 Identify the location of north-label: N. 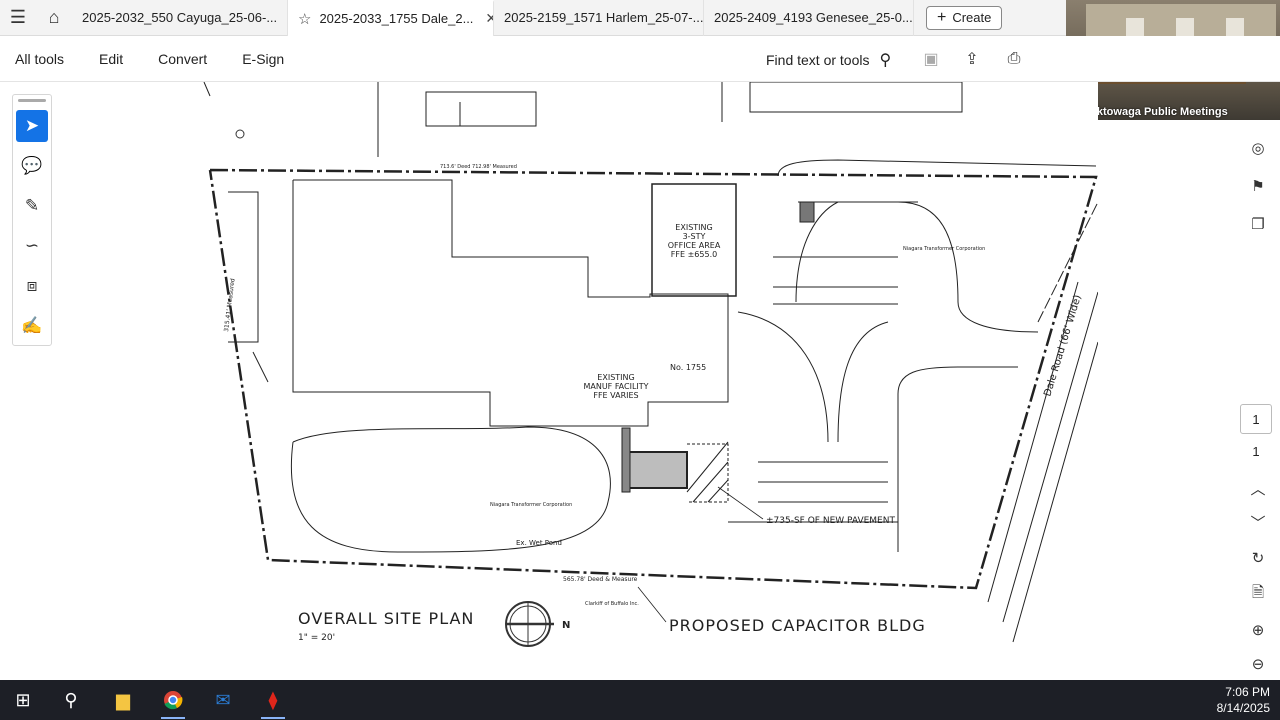
(566, 625).